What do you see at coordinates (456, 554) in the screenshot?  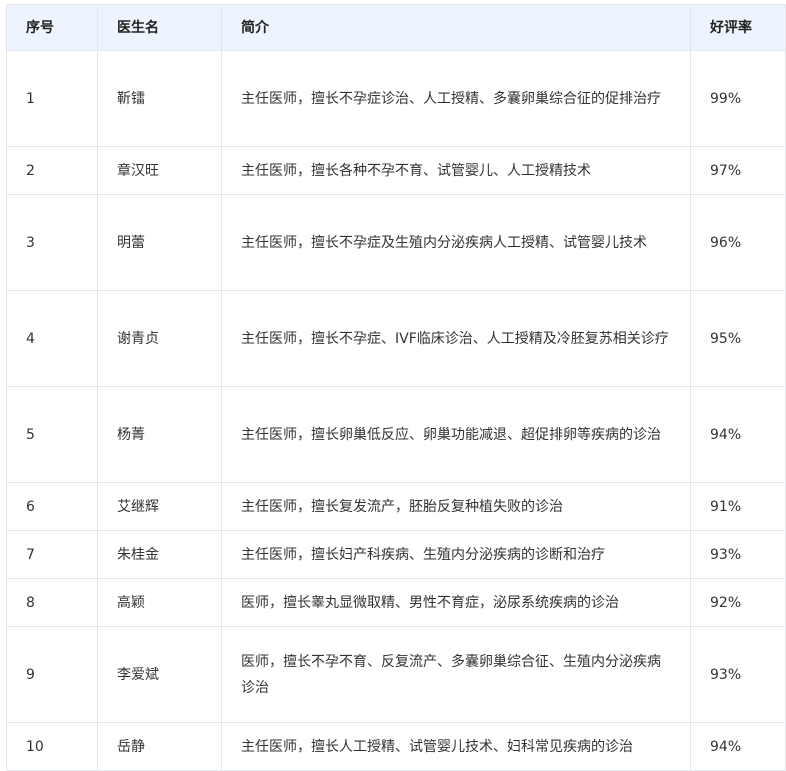 I see `doctor-intro: 主任医师，擅长妇产科疾病、生殖内分泌疾病的诊断和治疗` at bounding box center [456, 554].